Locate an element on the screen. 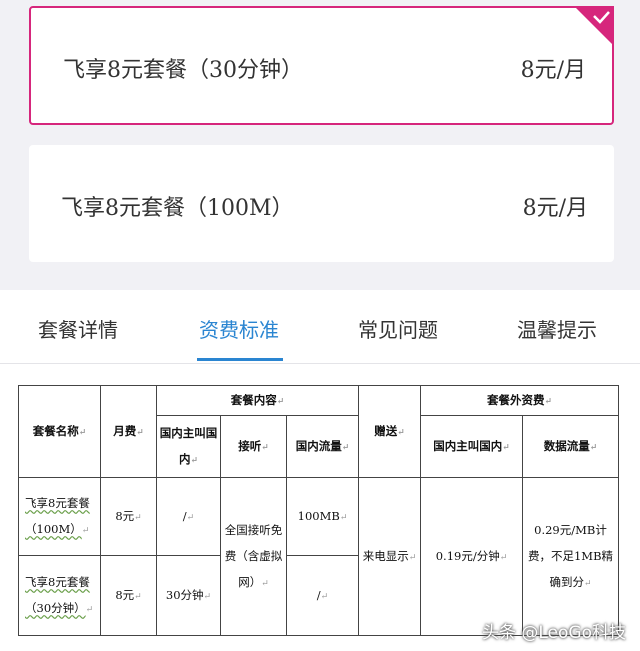  header-extra-calls: 国内主叫国内↵ is located at coordinates (471, 446).